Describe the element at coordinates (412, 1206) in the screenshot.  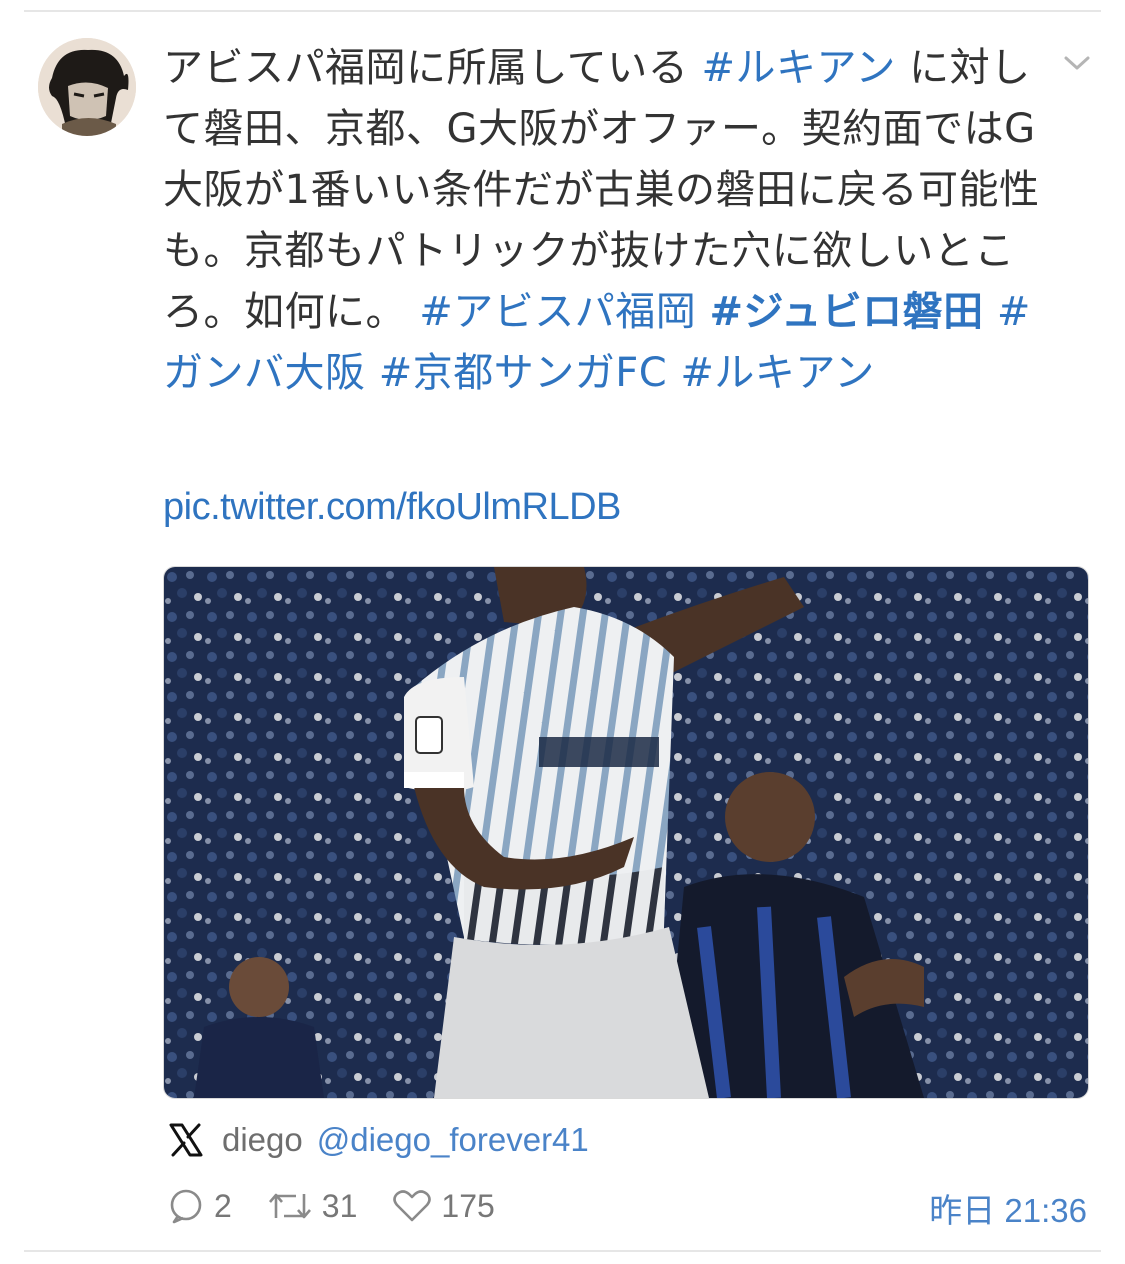
I see `heart-icon` at that location.